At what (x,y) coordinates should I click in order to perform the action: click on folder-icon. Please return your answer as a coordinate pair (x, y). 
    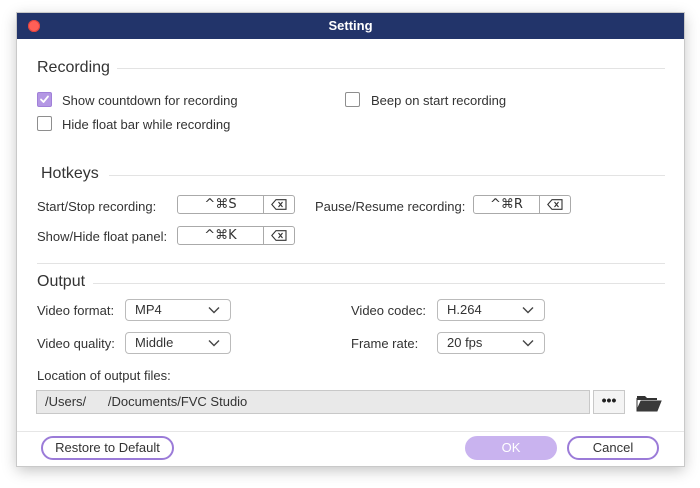
    Looking at the image, I should click on (649, 404).